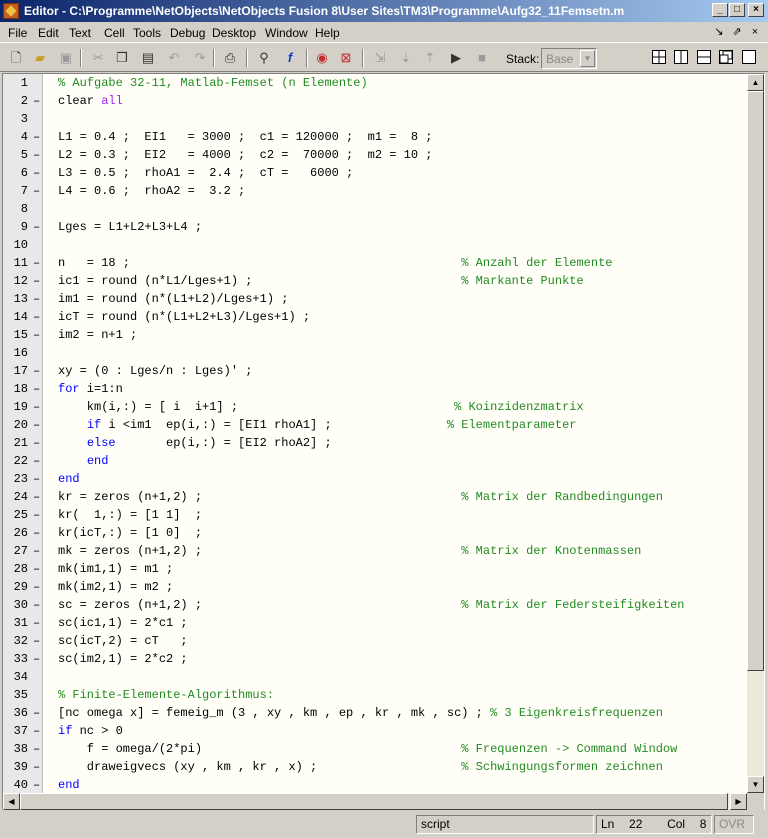 The width and height of the screenshot is (768, 838). Describe the element at coordinates (755, 82) in the screenshot. I see `scroll-up-icon: ▲` at that location.